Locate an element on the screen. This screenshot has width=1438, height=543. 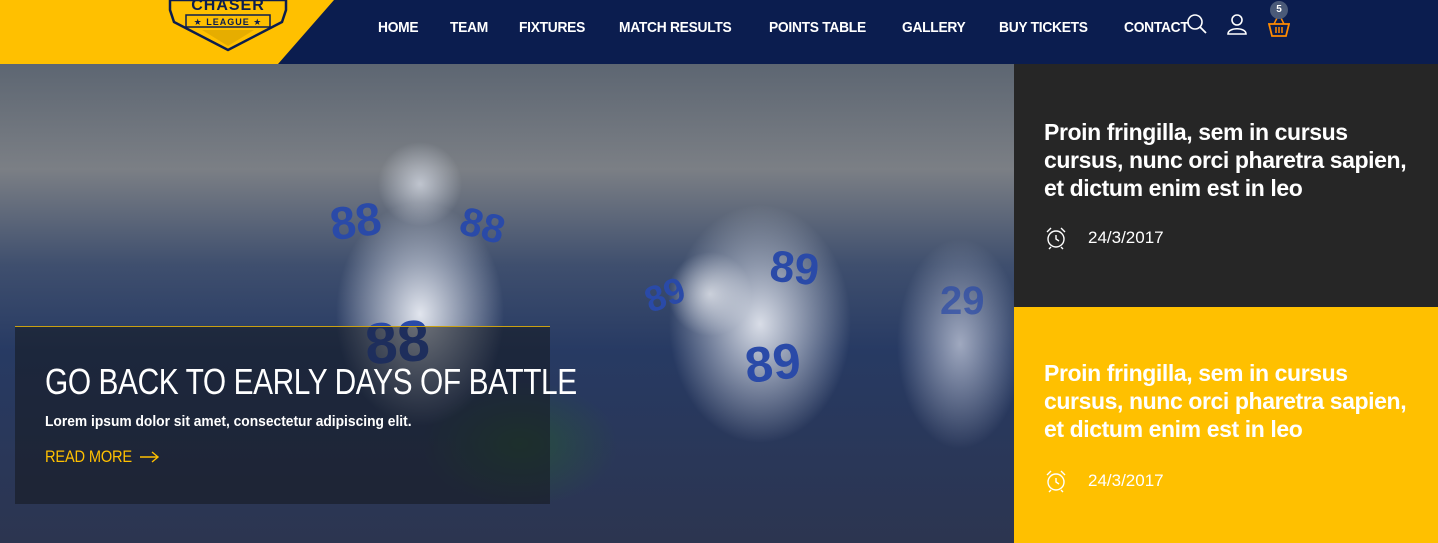
site-logo: CHASER ★ LEAGUE ★ is located at coordinates (228, 27).